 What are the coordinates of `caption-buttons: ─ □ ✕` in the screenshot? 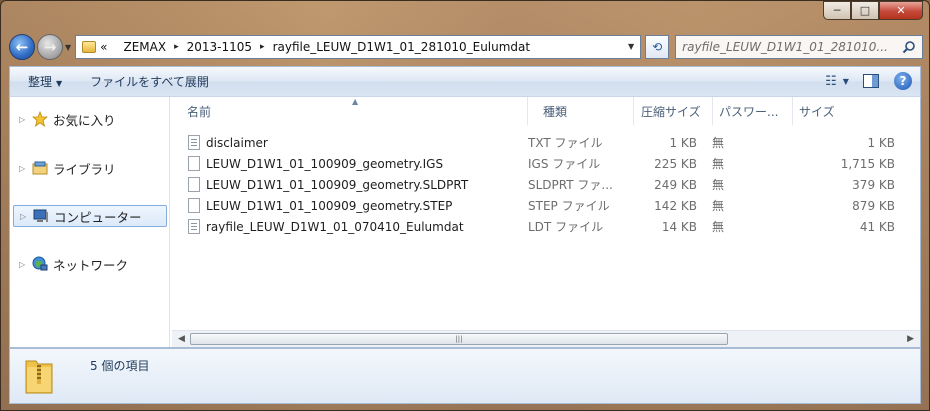 It's located at (873, 11).